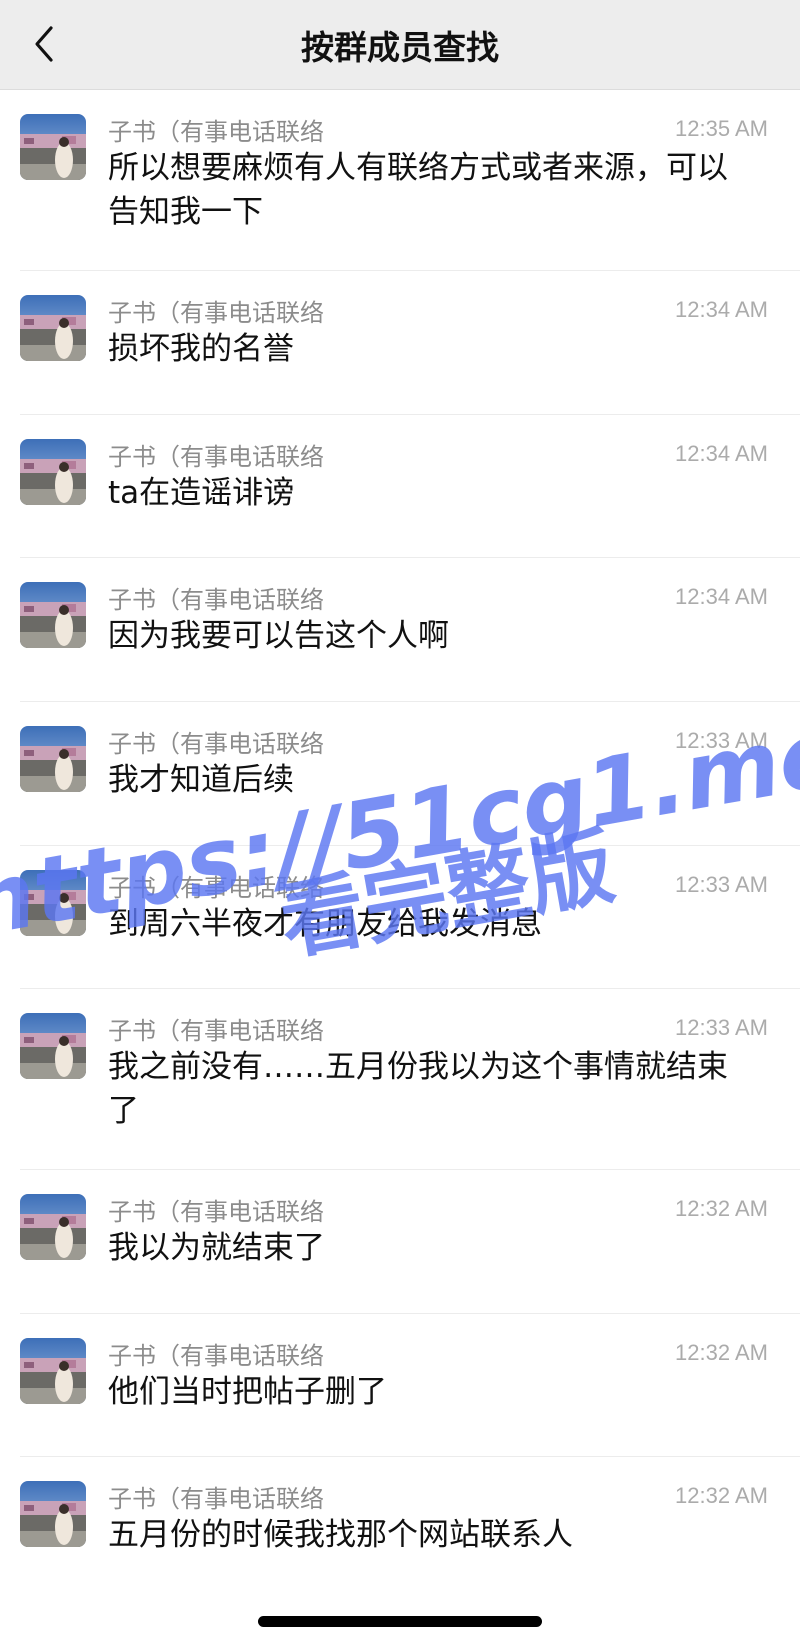 The height and width of the screenshot is (1636, 800). What do you see at coordinates (400, 1385) in the screenshot?
I see `message-item: 子书（有事电话联络 12:32 AM 他们当时把帖子删了` at bounding box center [400, 1385].